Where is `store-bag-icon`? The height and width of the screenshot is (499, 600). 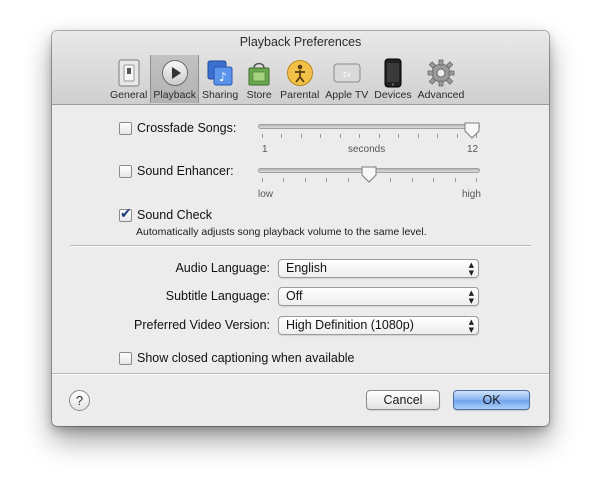
store-bag-icon is located at coordinates (259, 73).